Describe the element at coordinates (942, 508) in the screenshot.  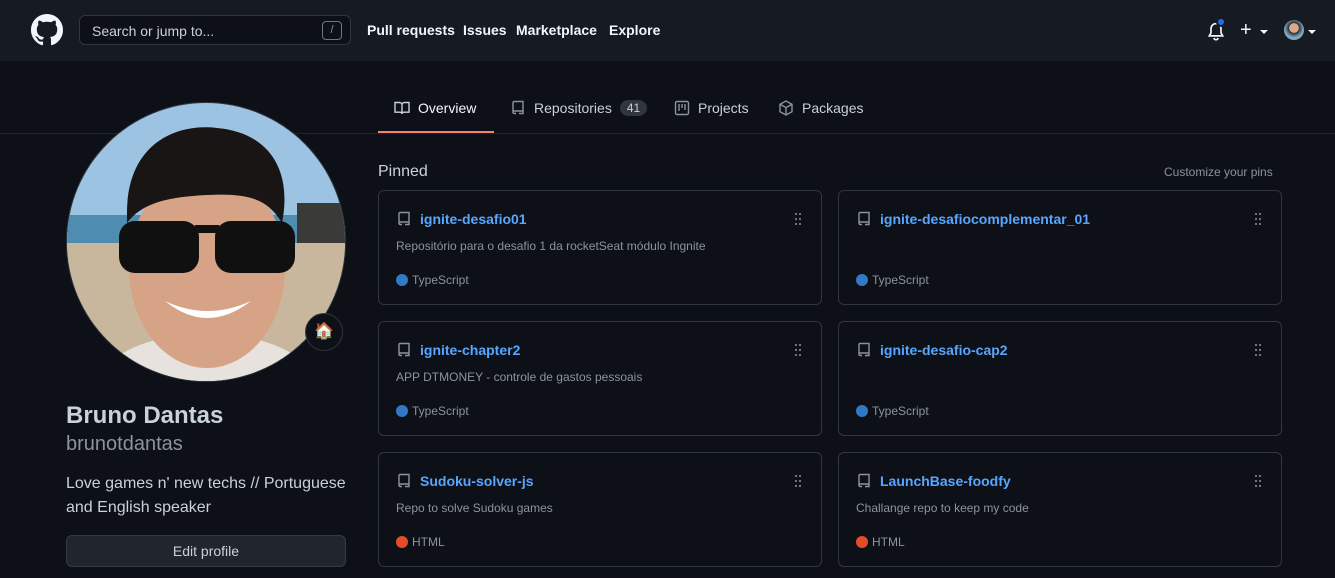
I see `repo-description: Challange repo to keep my code` at that location.